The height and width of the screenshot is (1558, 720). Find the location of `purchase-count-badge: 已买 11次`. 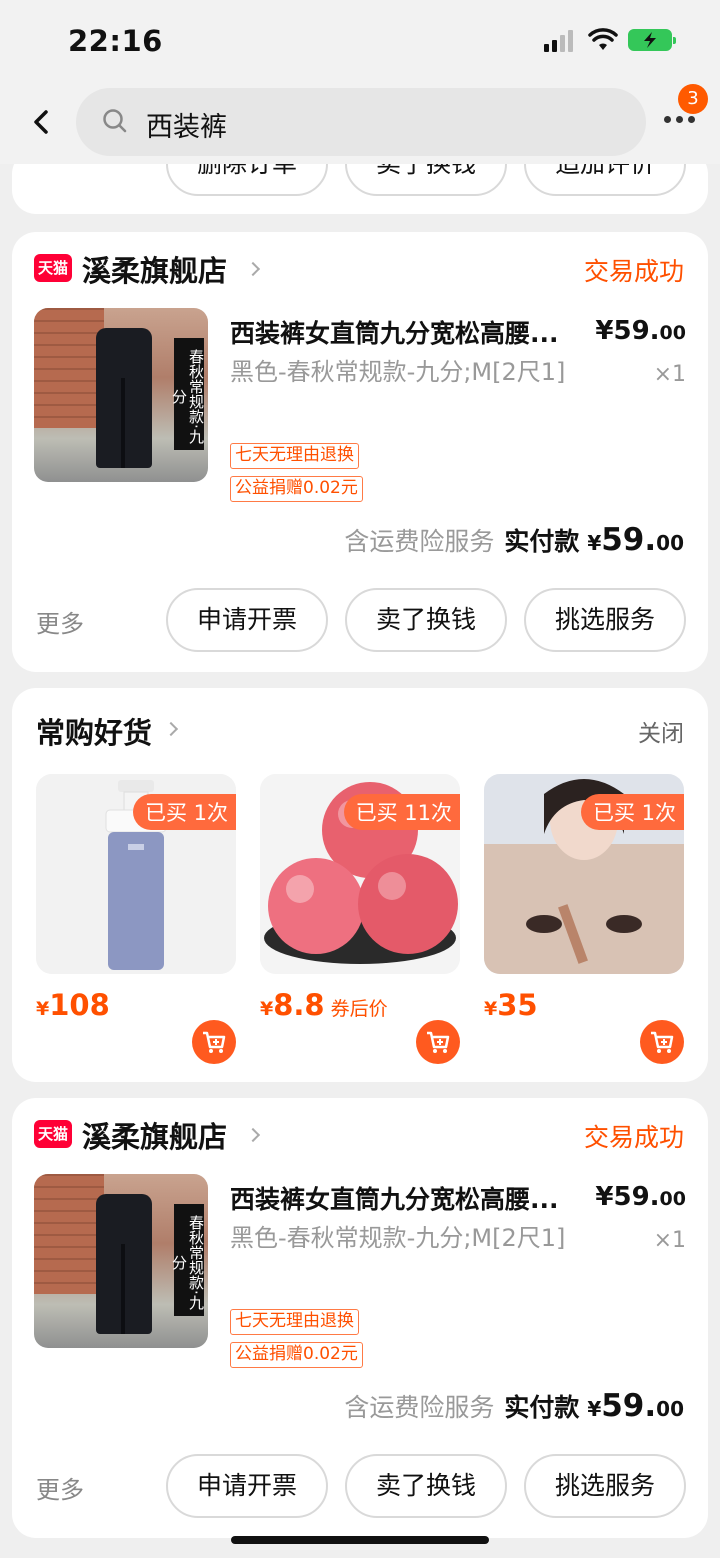

purchase-count-badge: 已买 11次 is located at coordinates (401, 812).